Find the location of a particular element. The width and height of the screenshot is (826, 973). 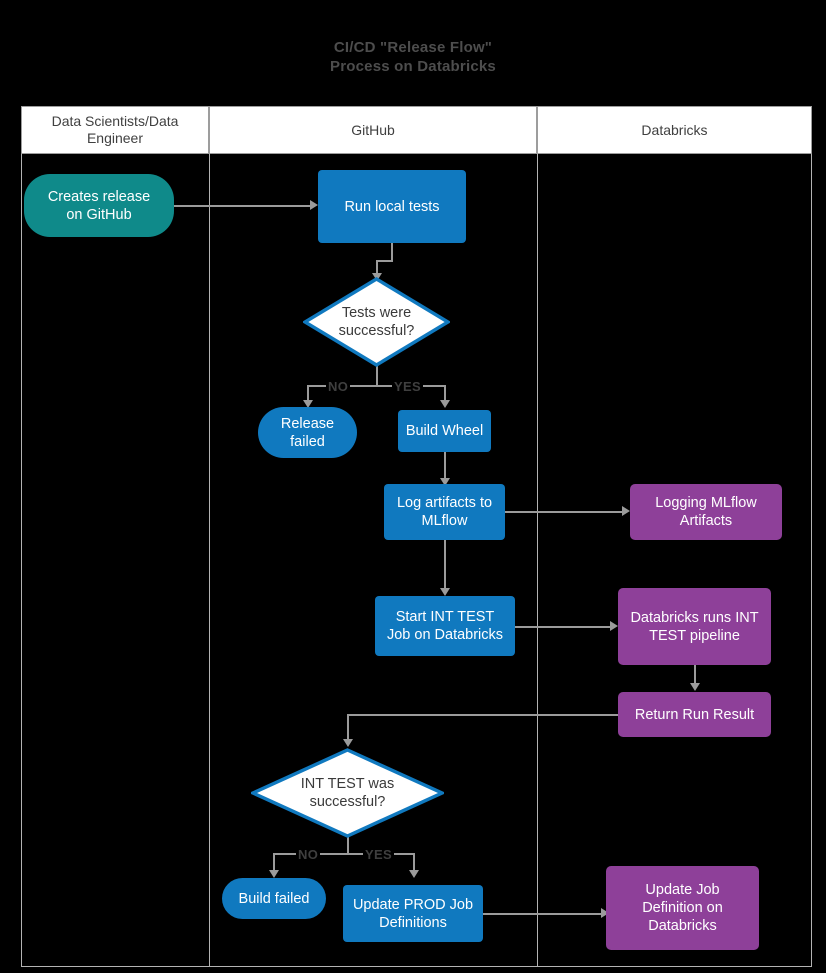

node-label: Databricks runs INT TEST pipeline is located at coordinates (694, 626).